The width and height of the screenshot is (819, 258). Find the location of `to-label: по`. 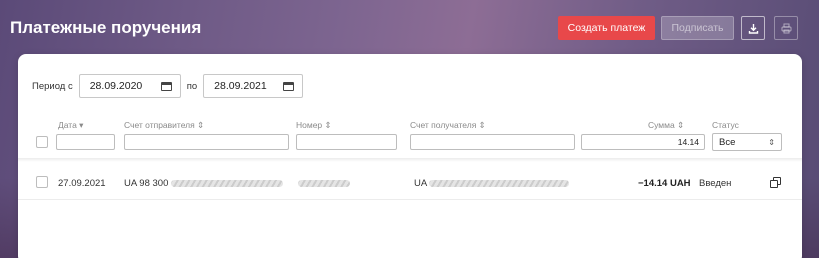

to-label: по is located at coordinates (192, 86).